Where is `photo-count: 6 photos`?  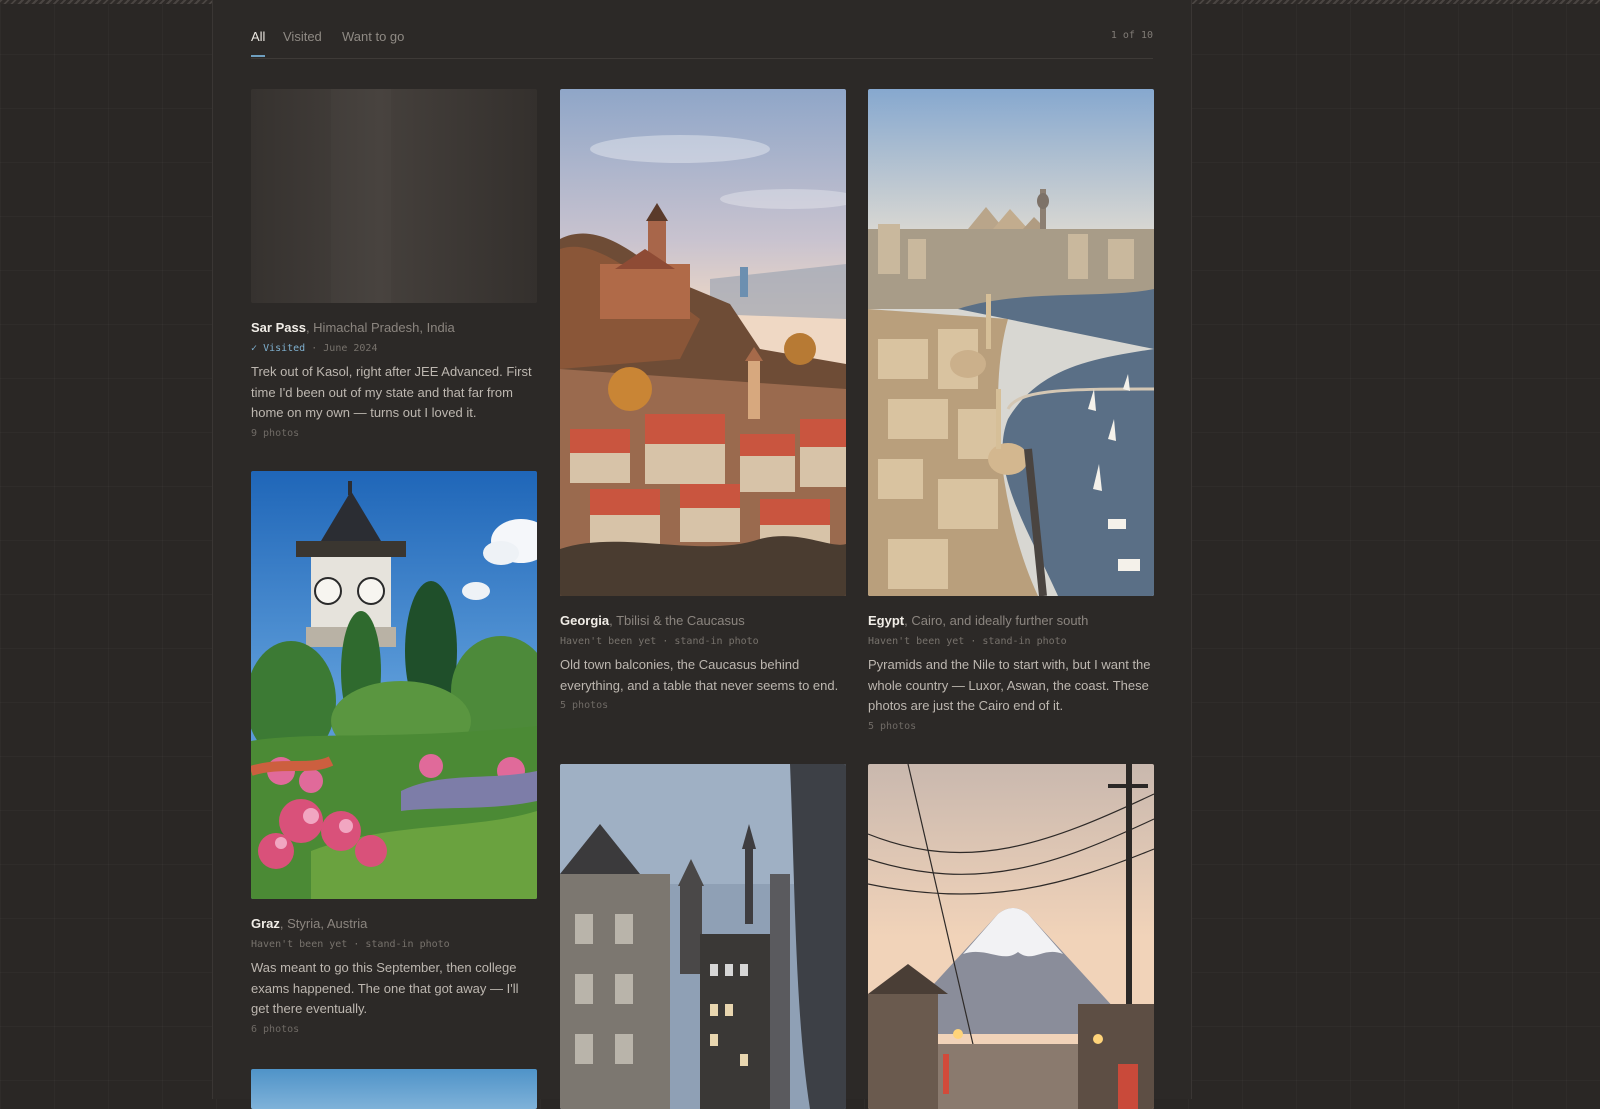
photo-count: 6 photos is located at coordinates (275, 1029).